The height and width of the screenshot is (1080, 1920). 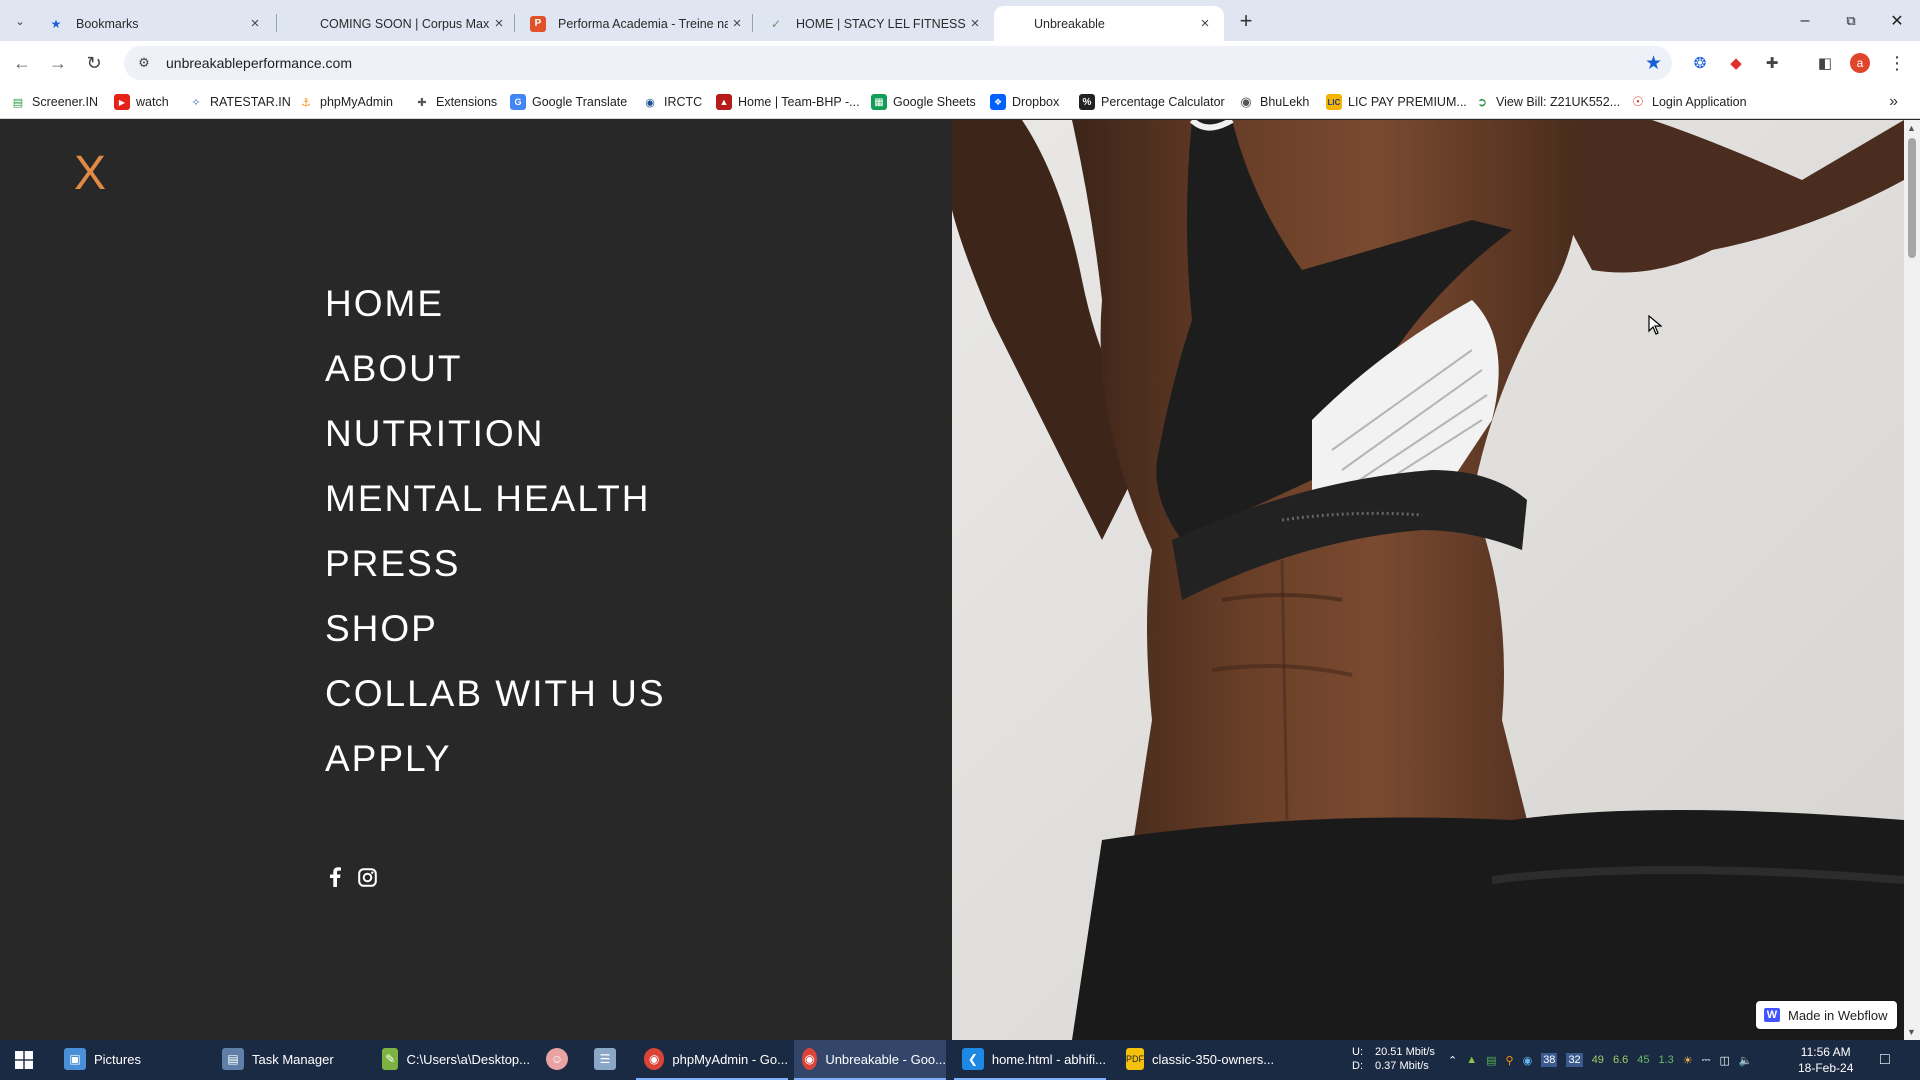 What do you see at coordinates (94, 63) in the screenshot?
I see `reload-button: ↻` at bounding box center [94, 63].